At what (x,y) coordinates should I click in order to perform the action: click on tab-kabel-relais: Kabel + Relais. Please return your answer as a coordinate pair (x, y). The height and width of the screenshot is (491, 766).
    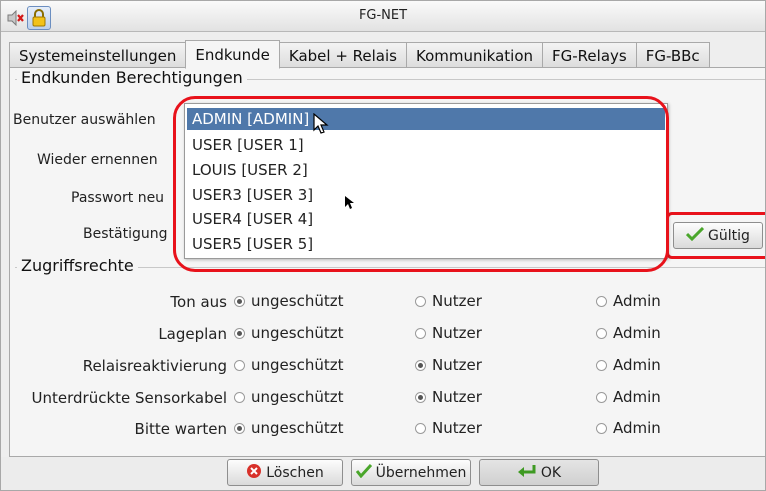
    Looking at the image, I should click on (342, 55).